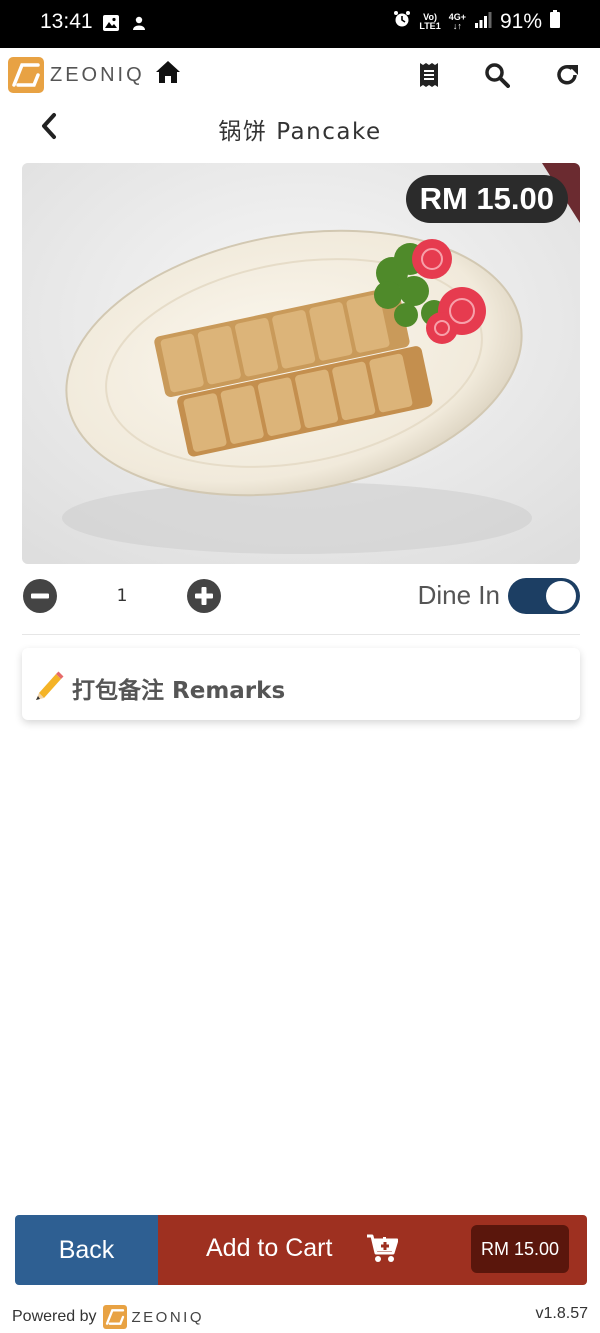 The image size is (600, 1333). What do you see at coordinates (497, 77) in the screenshot?
I see `search-icon` at bounding box center [497, 77].